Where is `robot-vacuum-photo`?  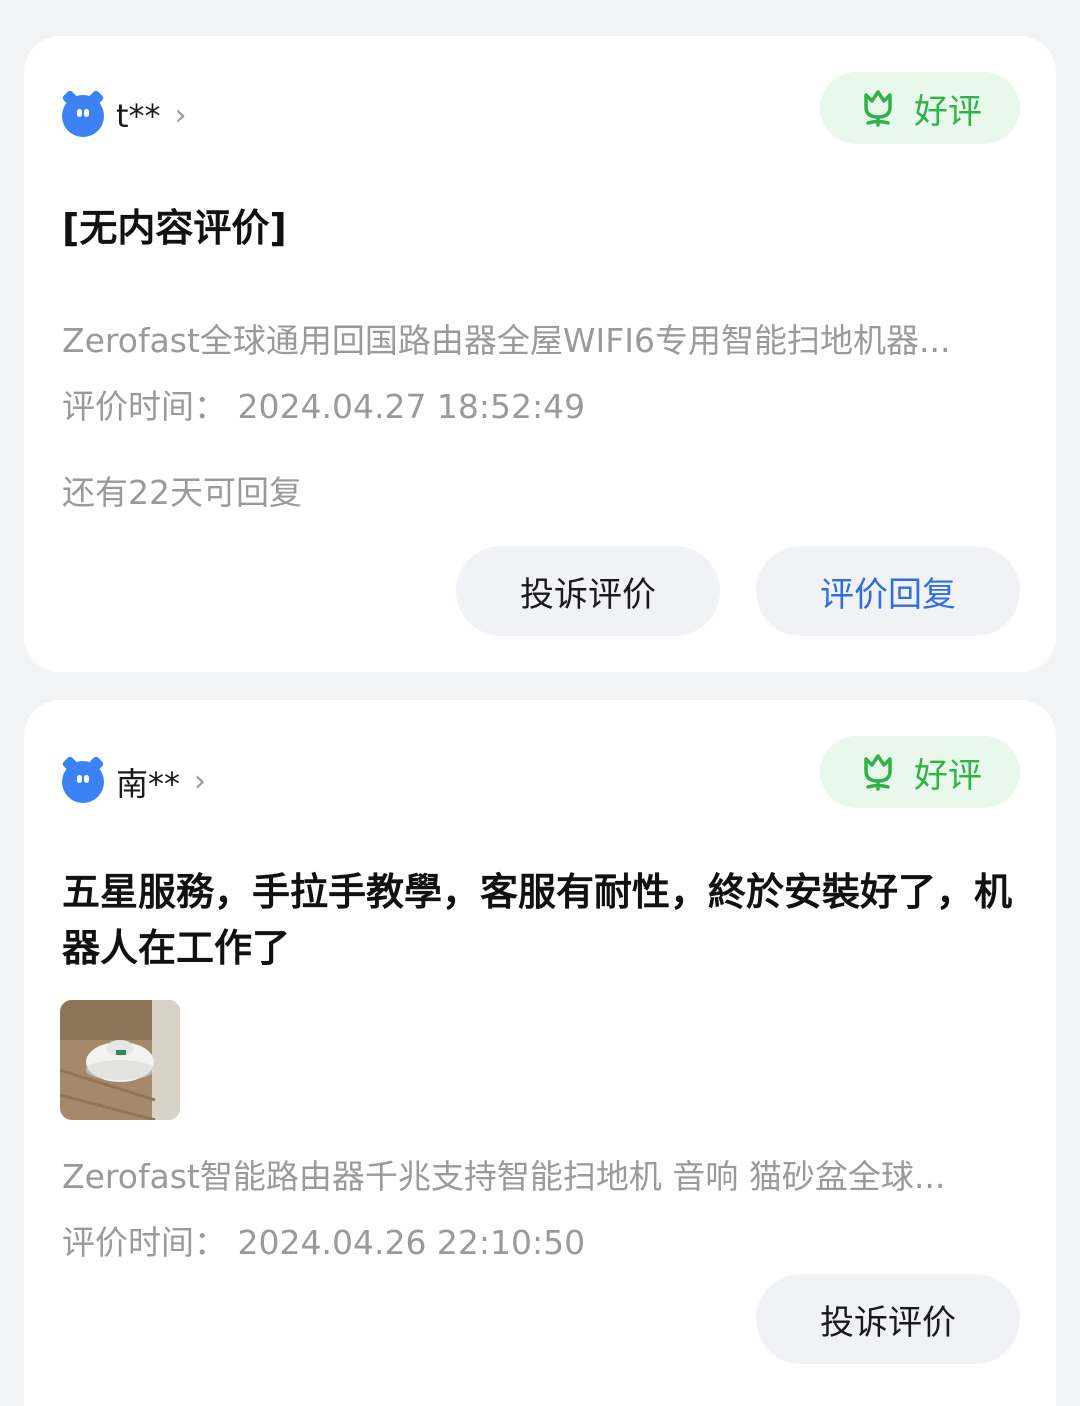 robot-vacuum-photo is located at coordinates (120, 1060).